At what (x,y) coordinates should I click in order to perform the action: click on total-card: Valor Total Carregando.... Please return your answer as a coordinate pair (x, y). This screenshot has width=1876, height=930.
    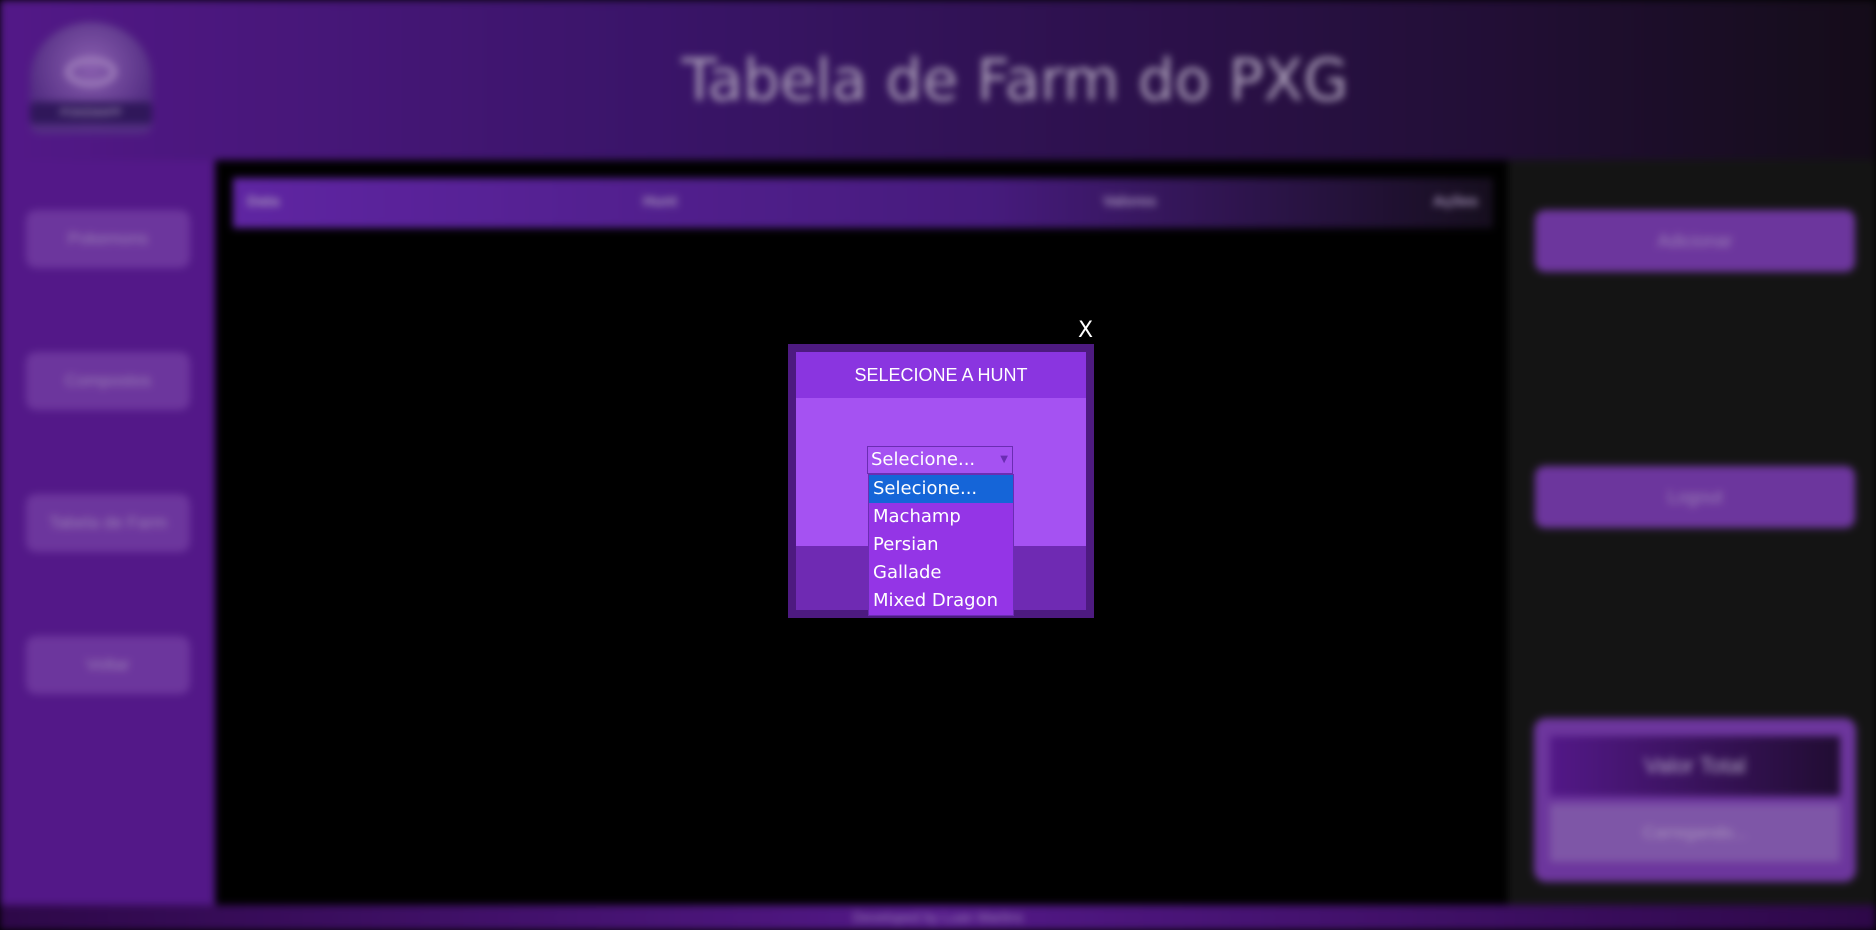
    Looking at the image, I should click on (1695, 800).